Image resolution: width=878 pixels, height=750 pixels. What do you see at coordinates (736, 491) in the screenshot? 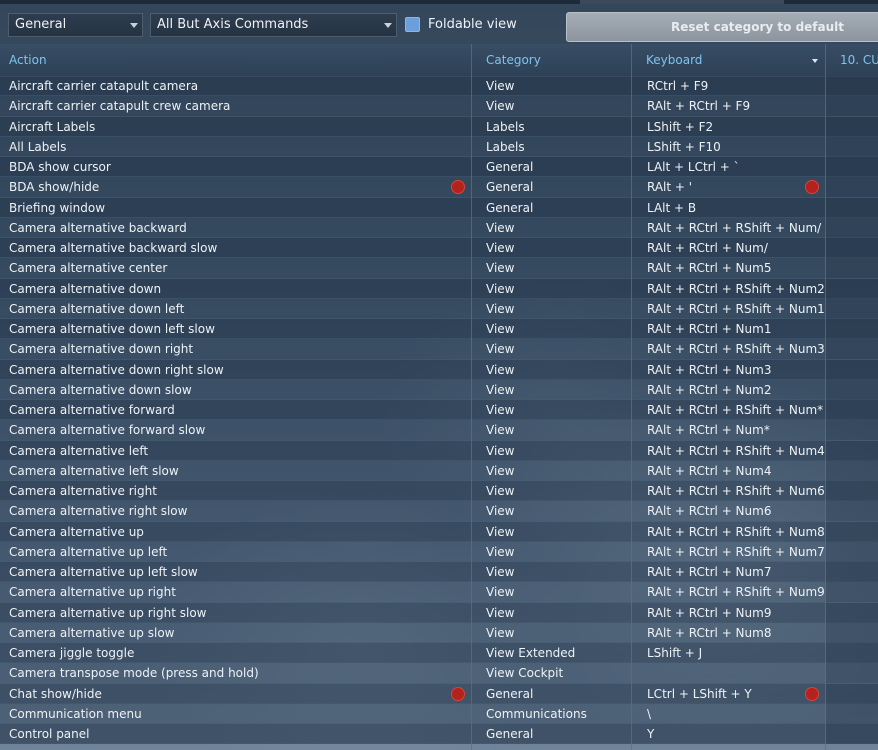
I see `keyboard-binding-cell: RAlt + RCtrl + RShift + Num6` at bounding box center [736, 491].